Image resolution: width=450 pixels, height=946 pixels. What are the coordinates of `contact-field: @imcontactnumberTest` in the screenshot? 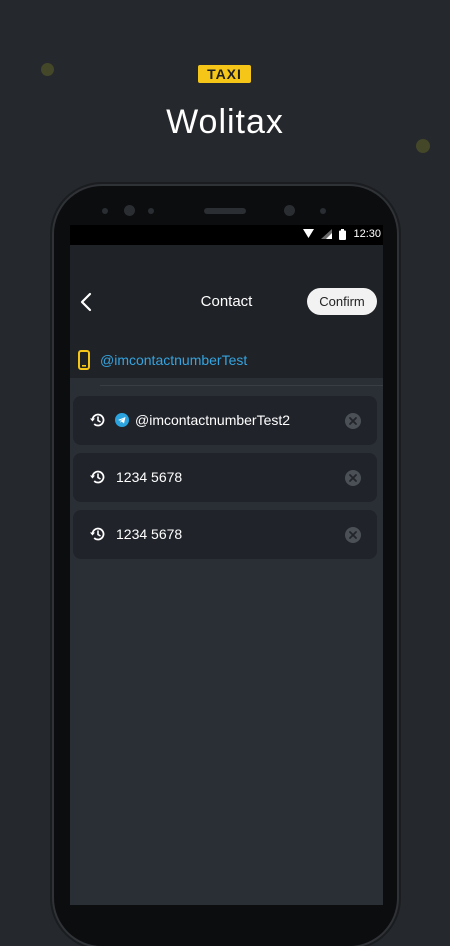 It's located at (228, 361).